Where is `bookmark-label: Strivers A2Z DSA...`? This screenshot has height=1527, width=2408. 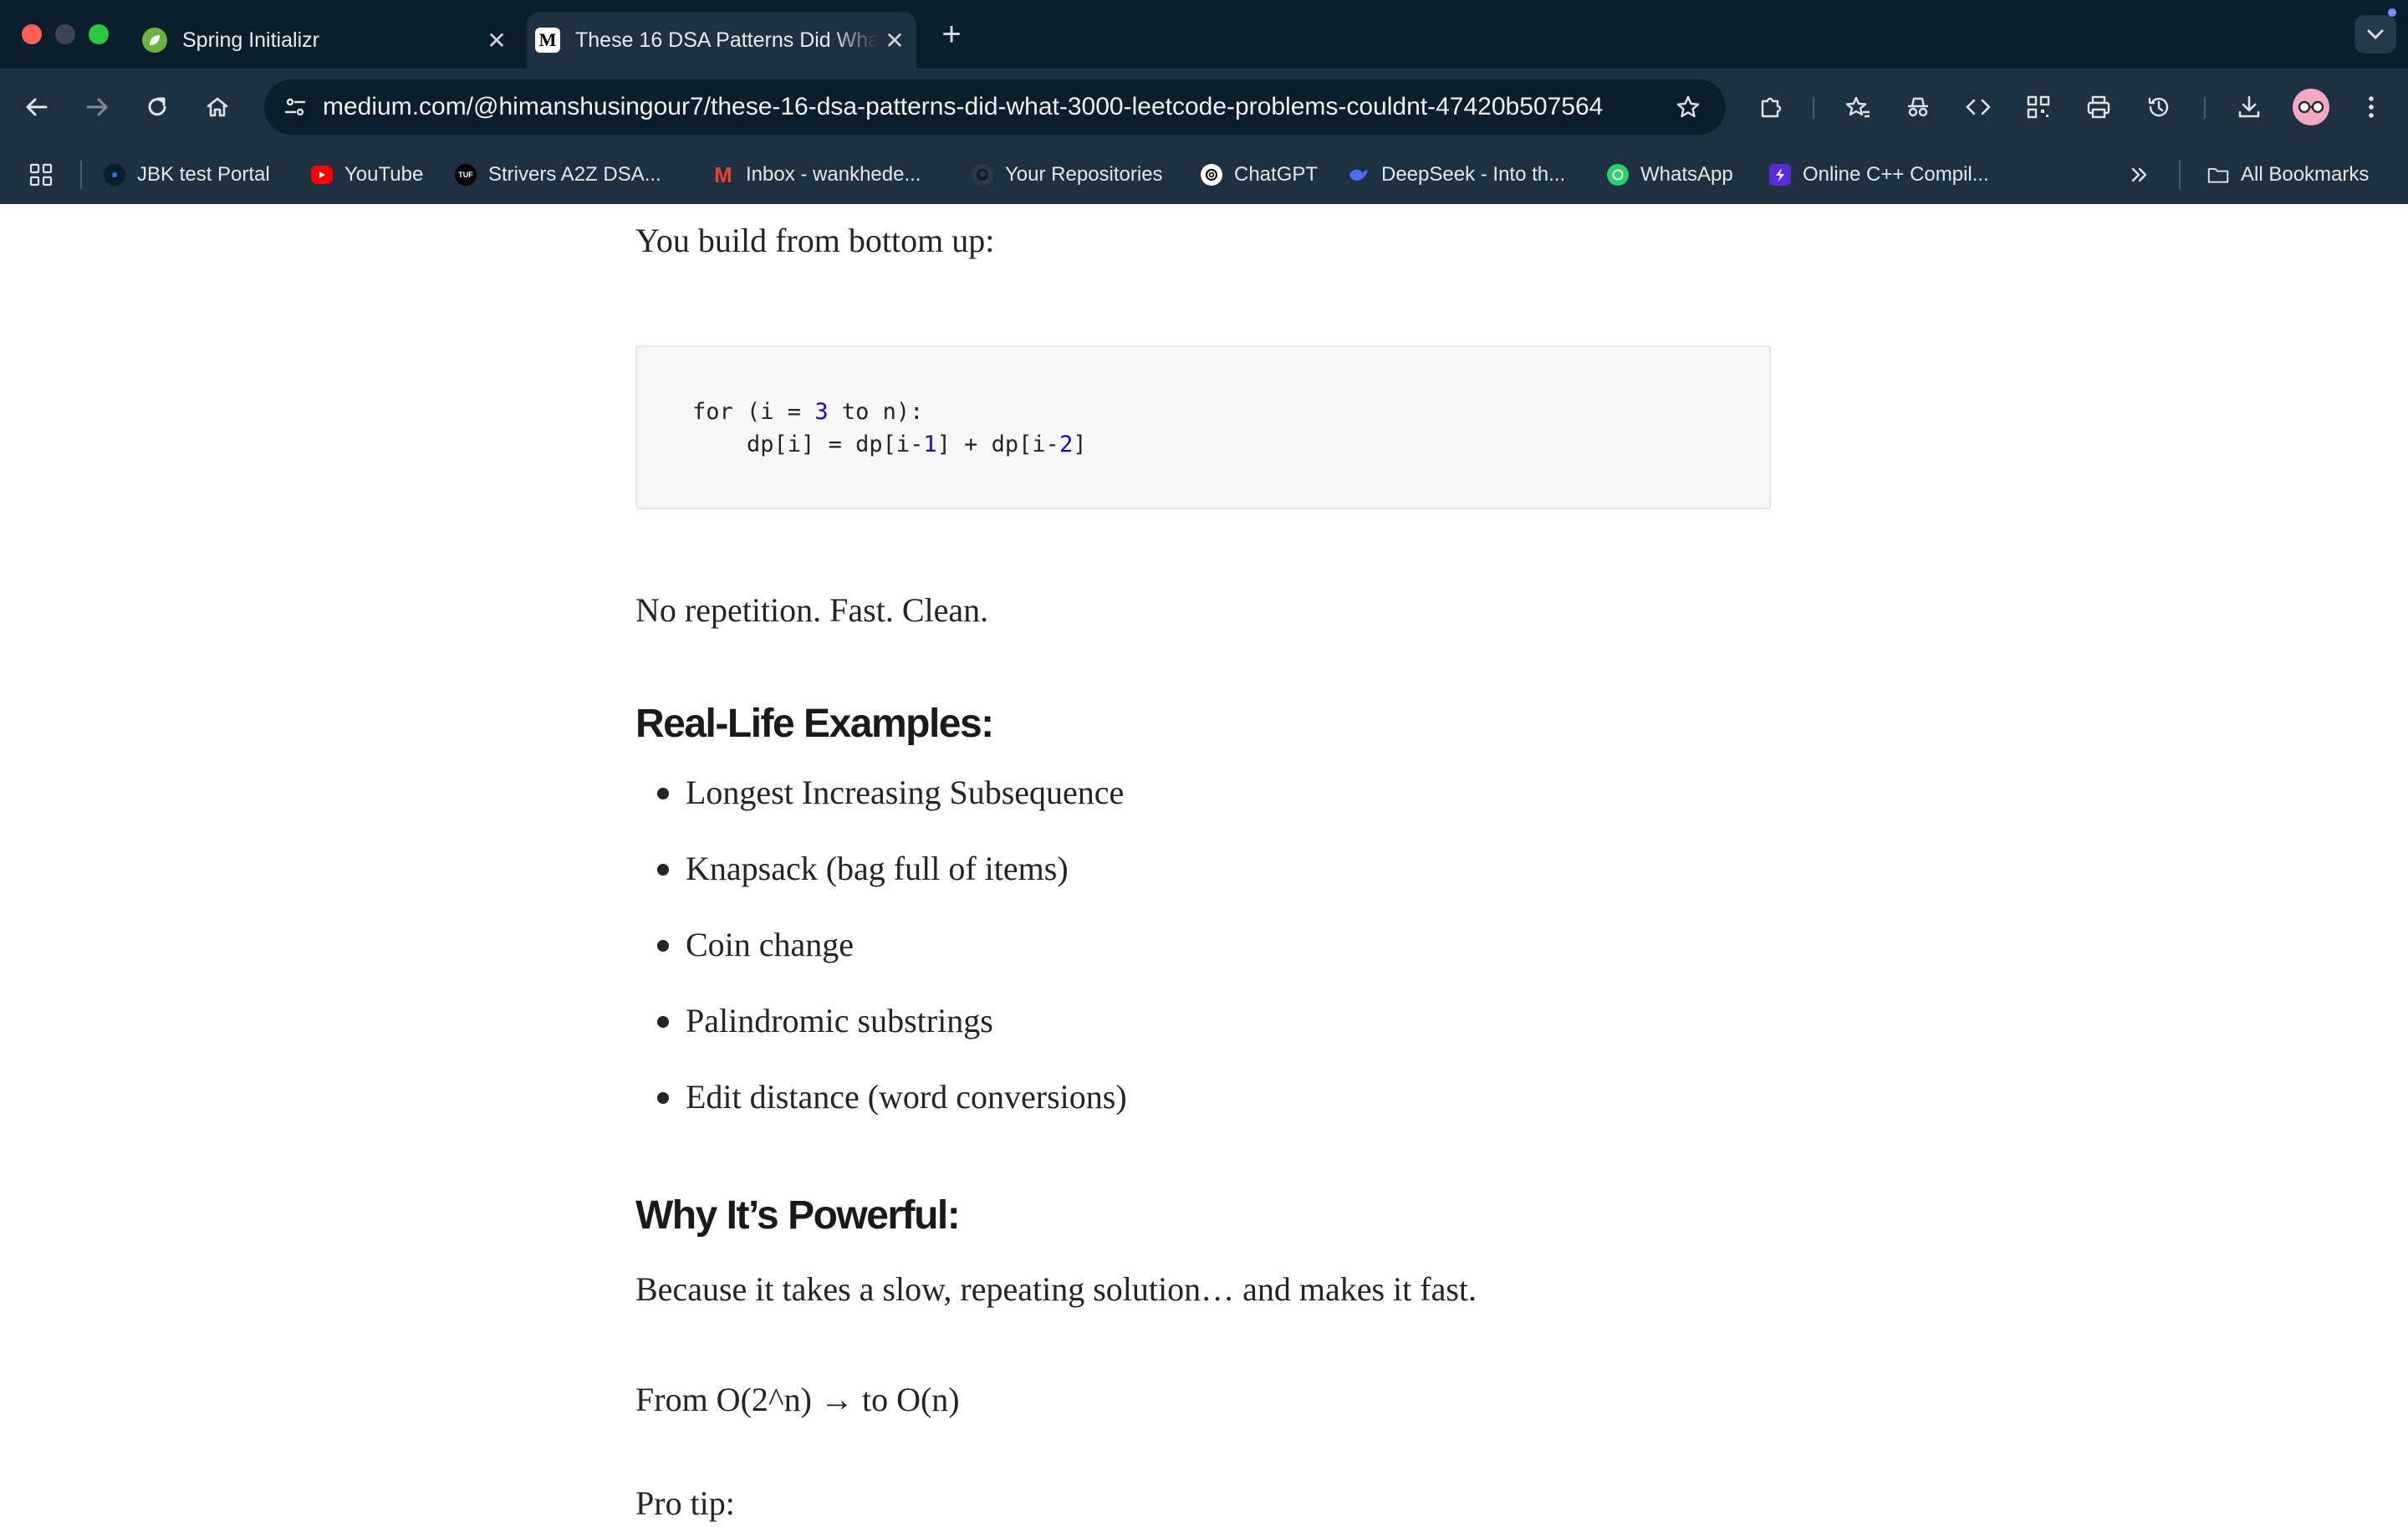 bookmark-label: Strivers A2Z DSA... is located at coordinates (575, 175).